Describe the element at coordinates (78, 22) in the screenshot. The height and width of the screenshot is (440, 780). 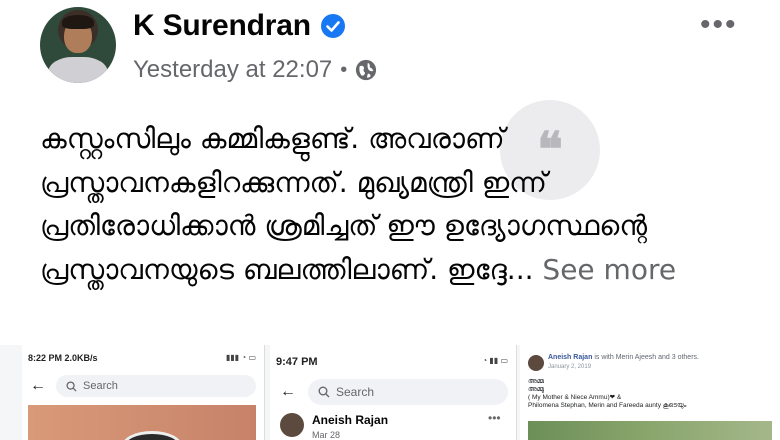
I see `avatar-hair` at that location.